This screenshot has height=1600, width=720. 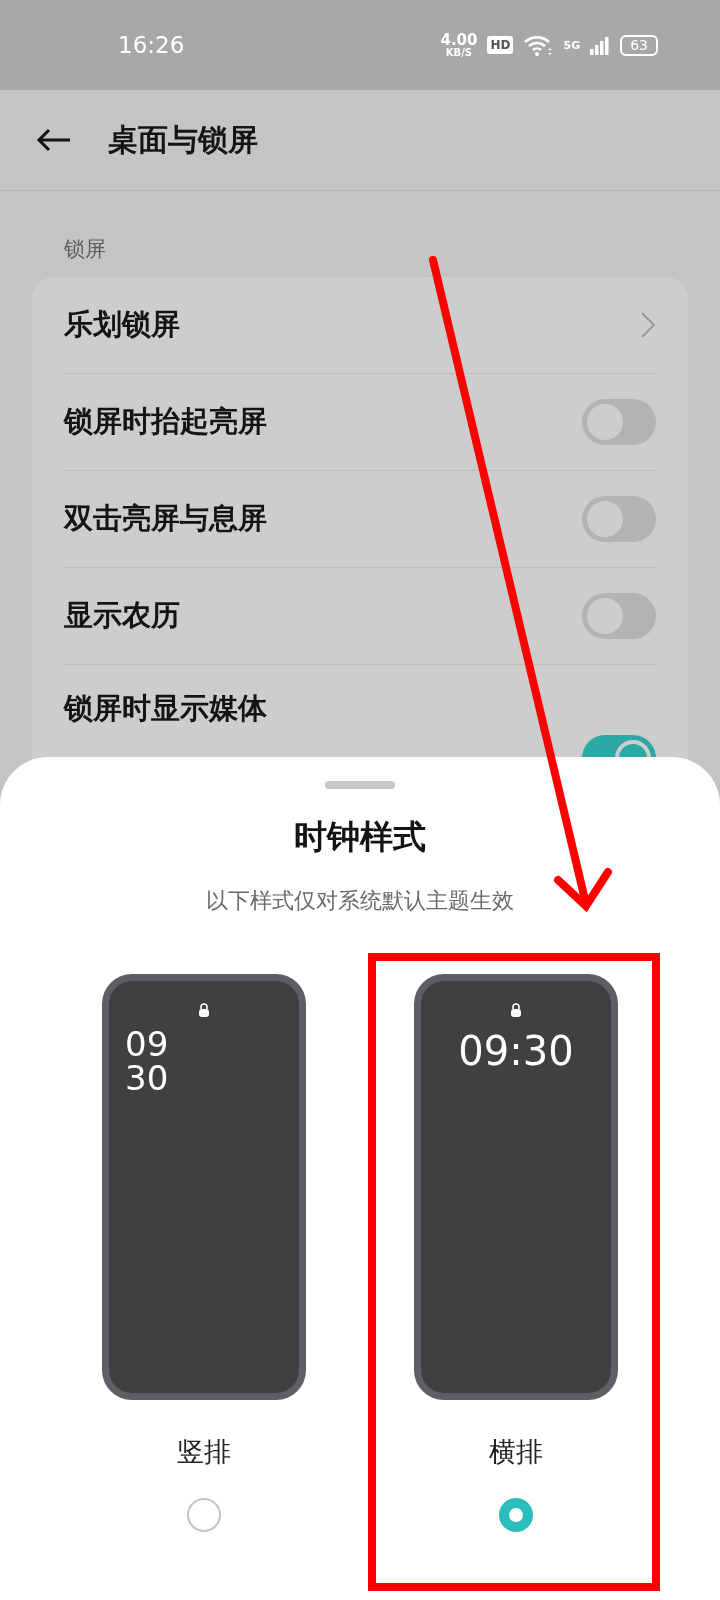 What do you see at coordinates (538, 45) in the screenshot?
I see `wifi-icon` at bounding box center [538, 45].